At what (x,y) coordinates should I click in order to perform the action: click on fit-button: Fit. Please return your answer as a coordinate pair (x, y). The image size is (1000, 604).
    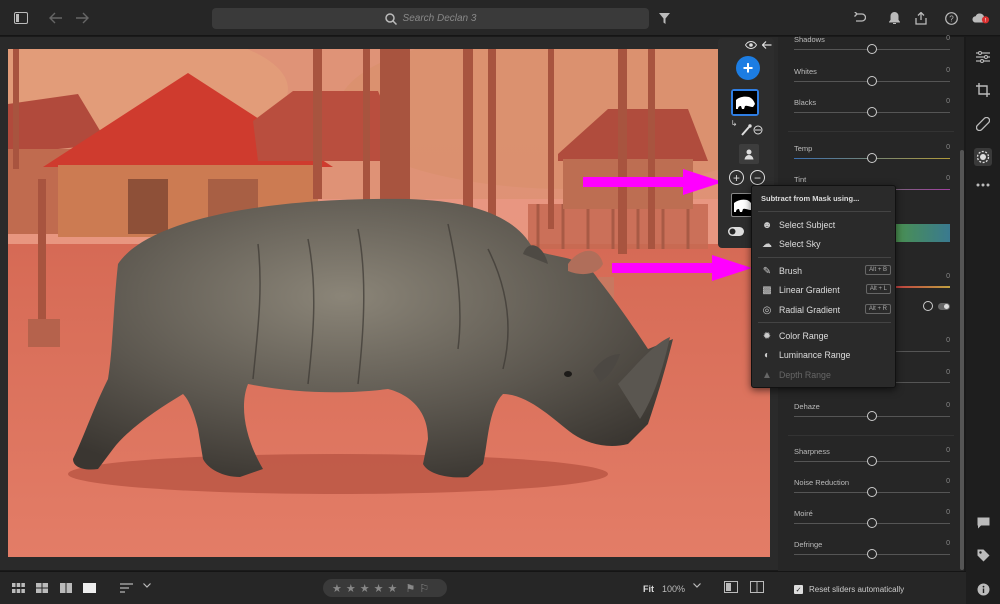
    Looking at the image, I should click on (648, 589).